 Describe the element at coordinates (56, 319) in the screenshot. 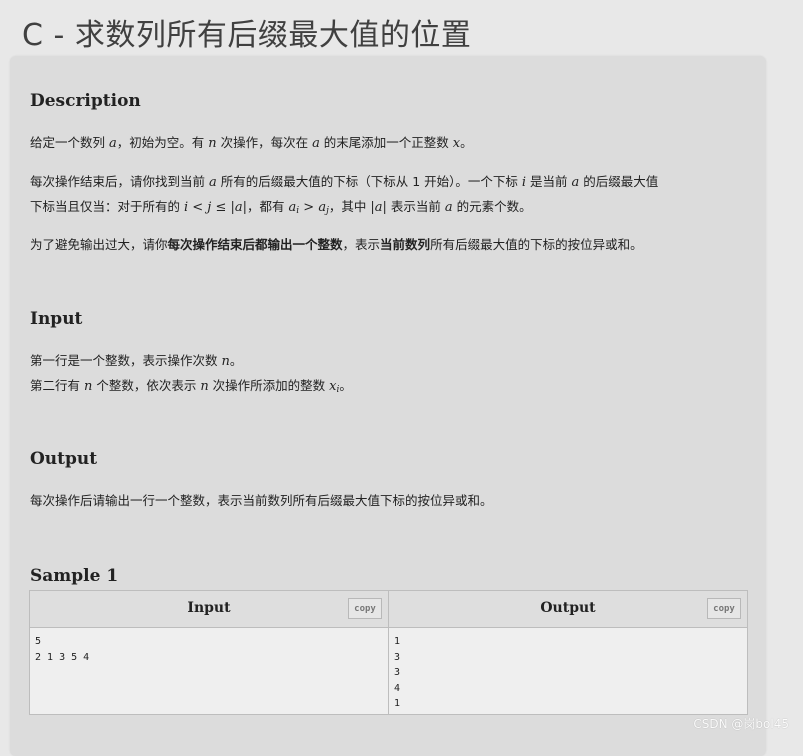

I see `input-heading: Input` at that location.